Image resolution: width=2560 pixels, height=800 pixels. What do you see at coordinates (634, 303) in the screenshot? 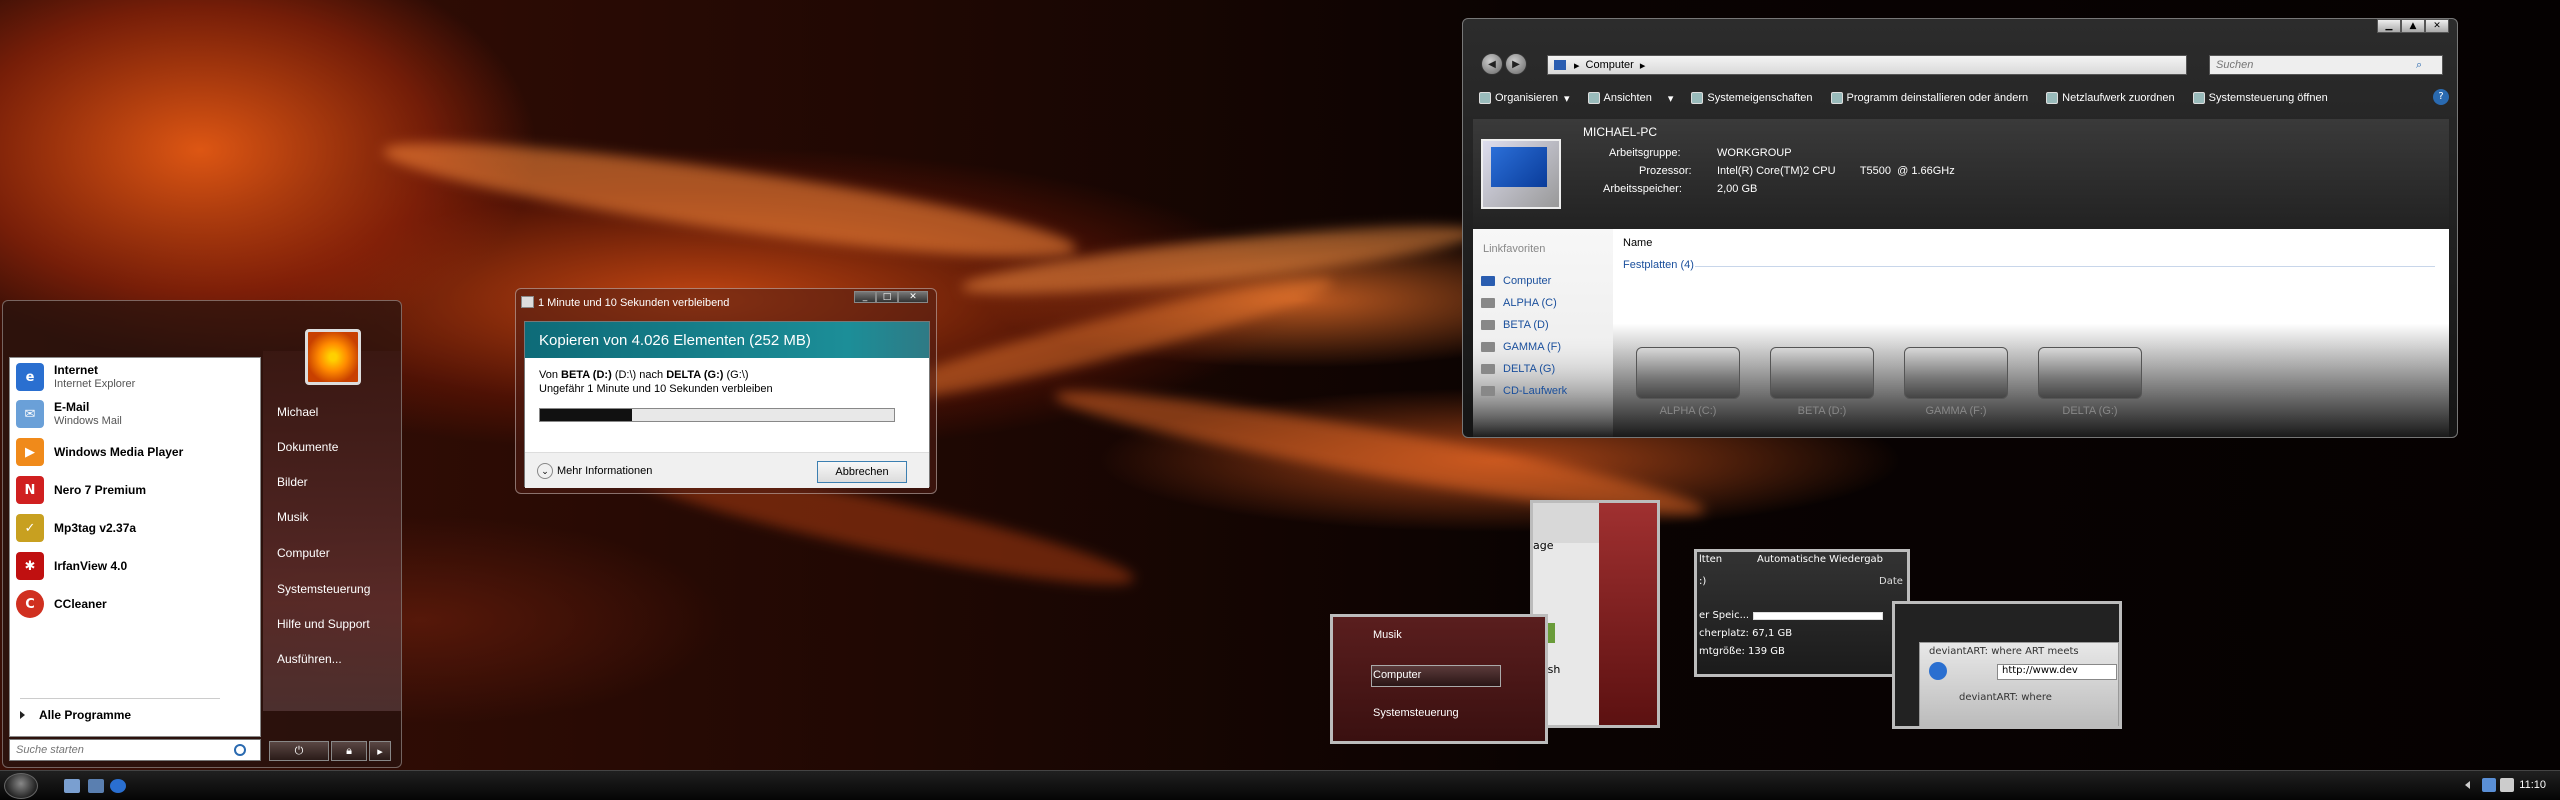
I see `dialog-title: 1 Minute und 10 Sekunden verbleibend` at bounding box center [634, 303].